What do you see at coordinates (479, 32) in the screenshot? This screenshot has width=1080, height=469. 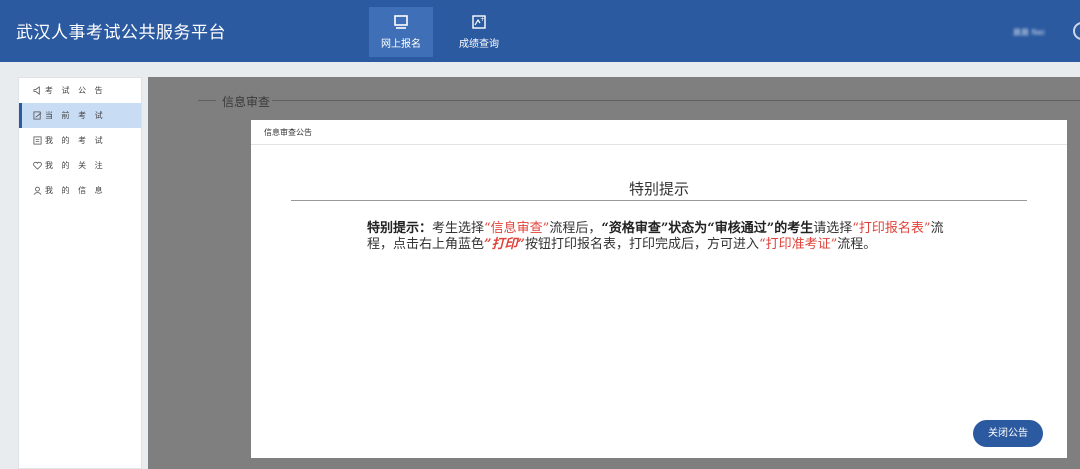 I see `nav-score-query: + 成绩查询` at bounding box center [479, 32].